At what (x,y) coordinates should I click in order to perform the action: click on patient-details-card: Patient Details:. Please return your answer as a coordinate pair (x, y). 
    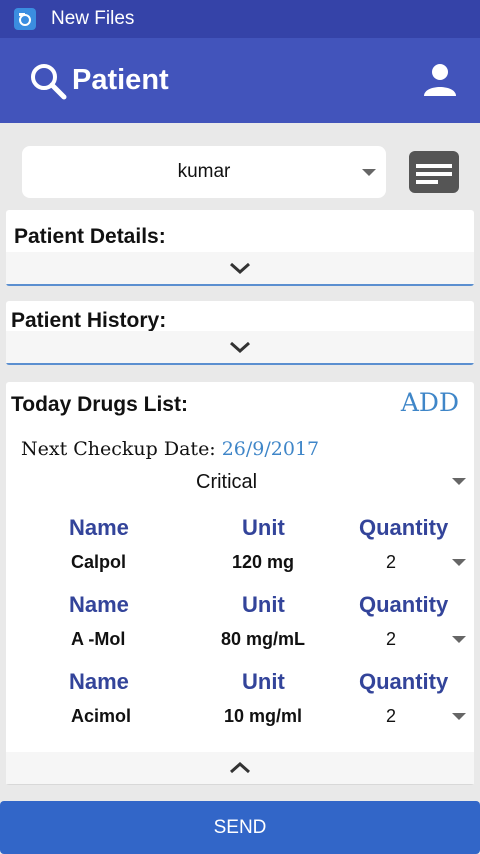
    Looking at the image, I should click on (240, 248).